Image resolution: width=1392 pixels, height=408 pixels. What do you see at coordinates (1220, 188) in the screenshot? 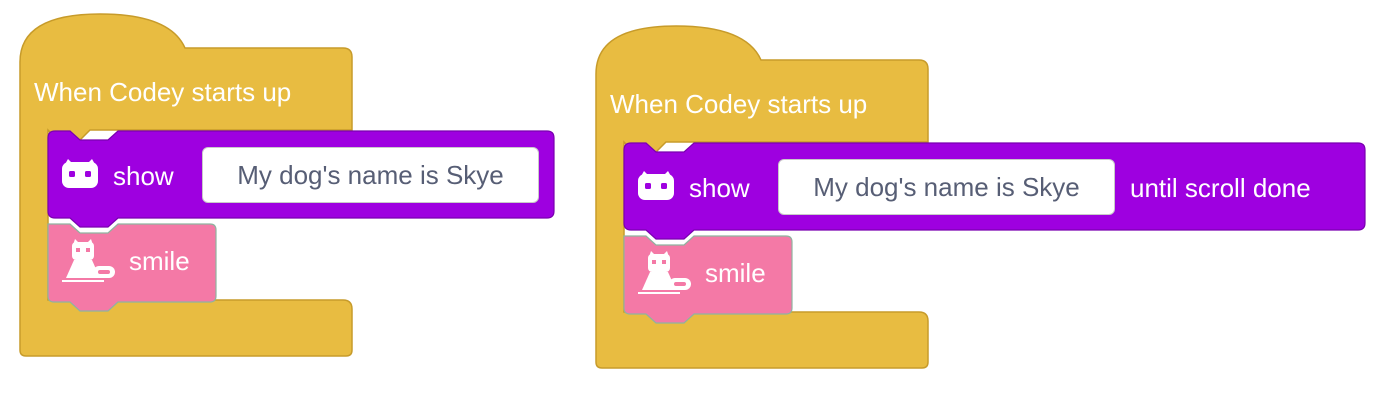
I see `show-suffix-label: until scroll done` at bounding box center [1220, 188].